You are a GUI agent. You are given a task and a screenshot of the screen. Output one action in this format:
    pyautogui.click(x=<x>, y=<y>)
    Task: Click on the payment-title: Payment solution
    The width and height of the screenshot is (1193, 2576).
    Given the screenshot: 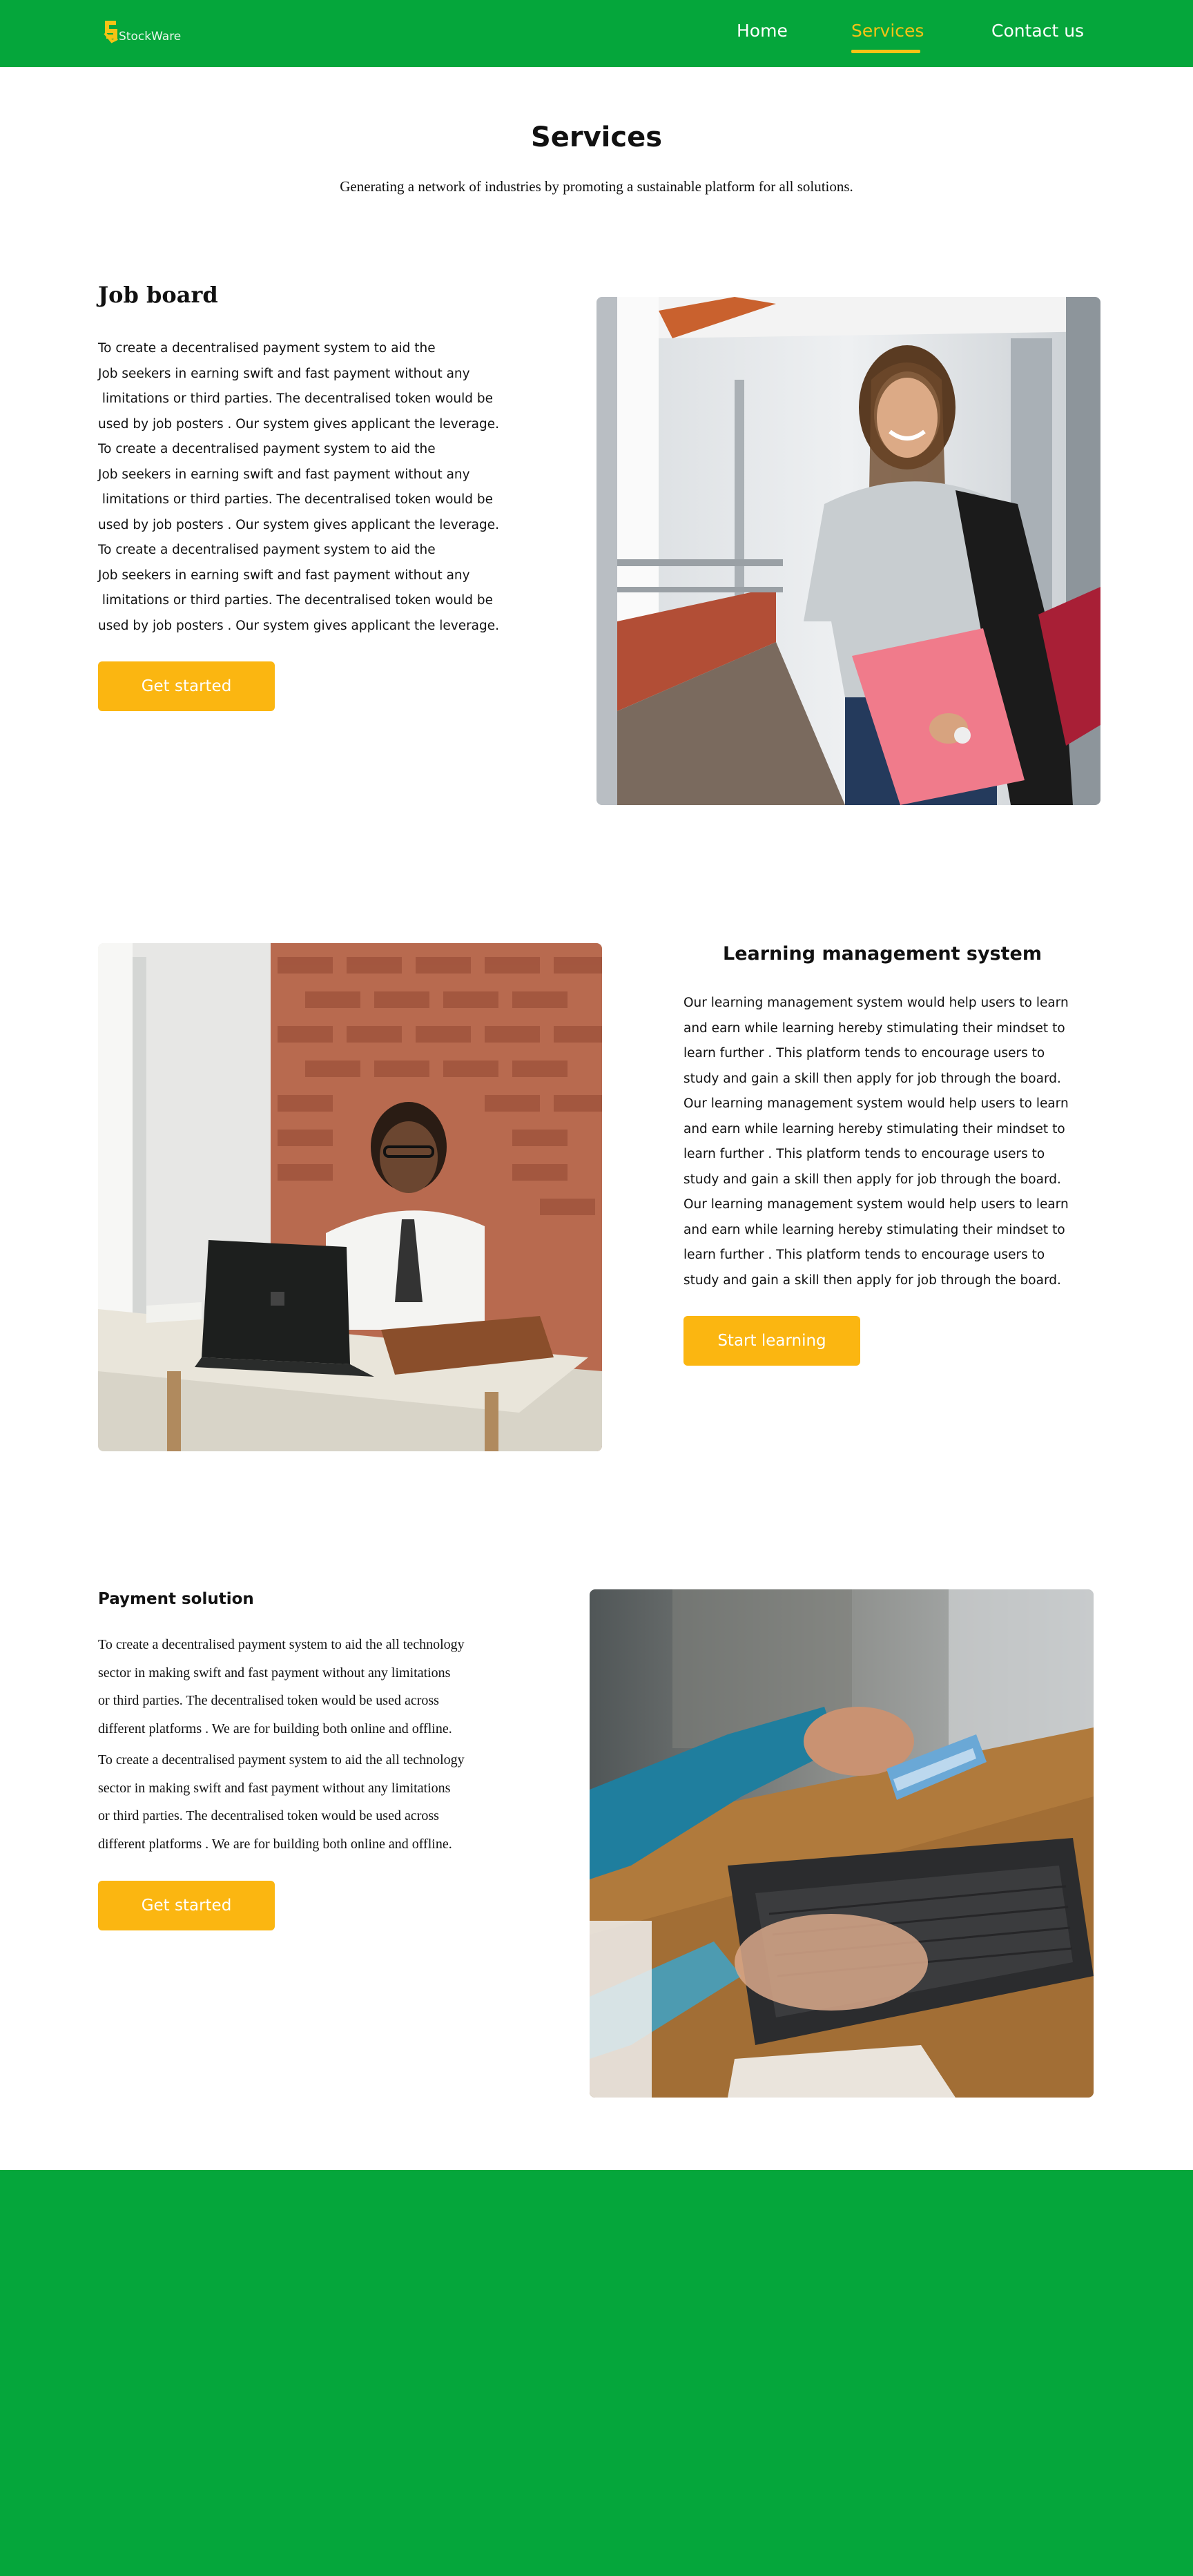 What is the action you would take?
    pyautogui.click(x=176, y=1599)
    